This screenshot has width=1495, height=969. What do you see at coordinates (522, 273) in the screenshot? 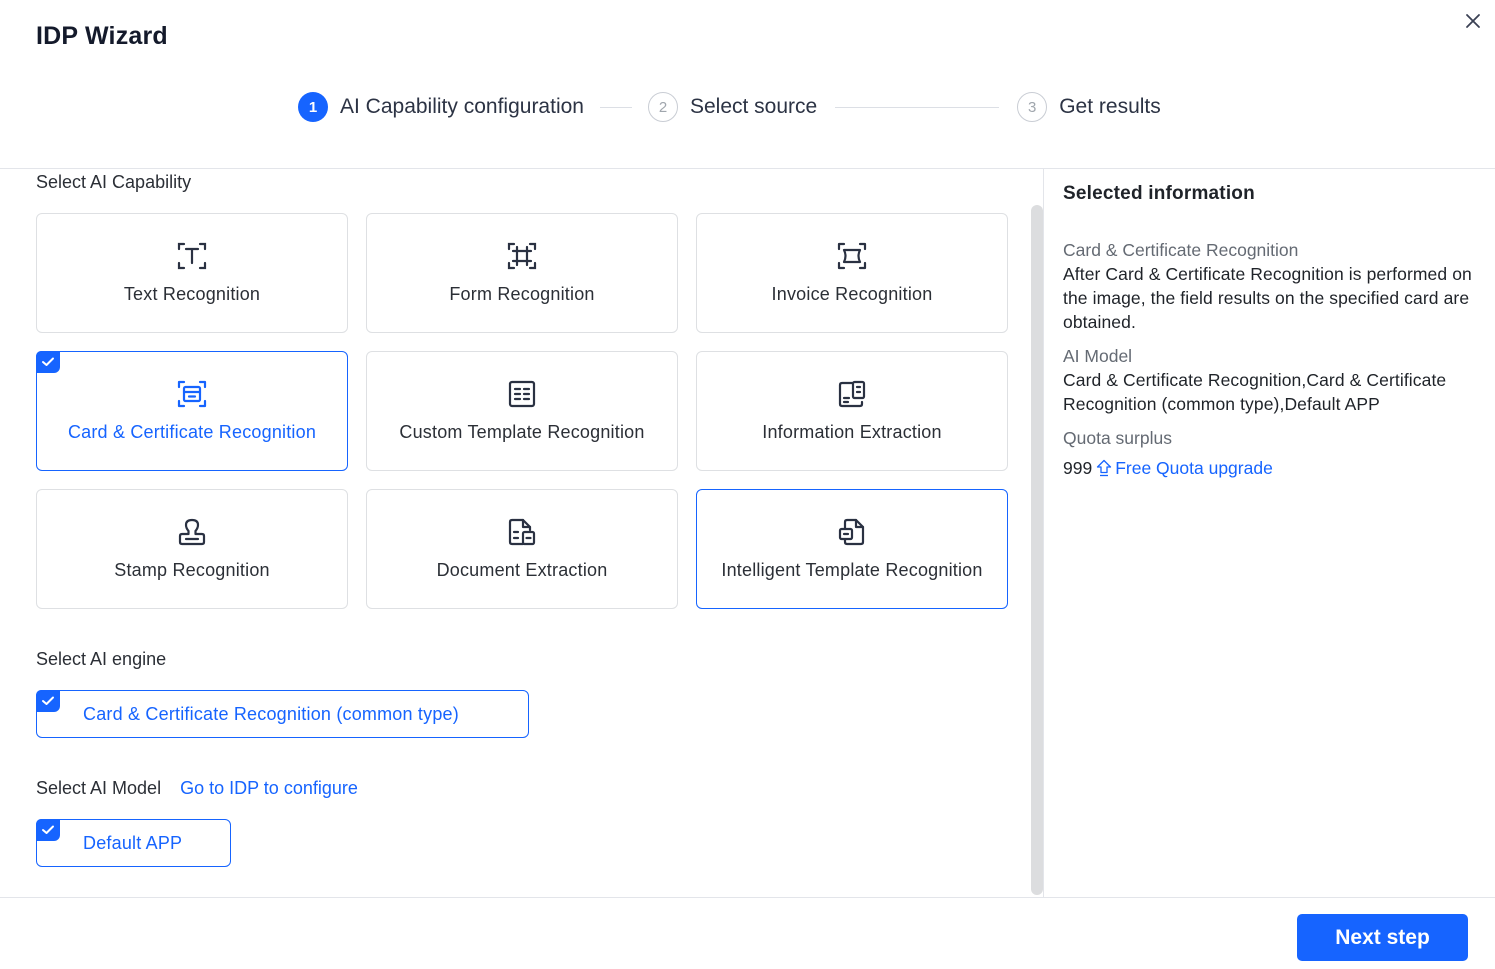
I see `capability-card-form-recognition: Form Recognition` at bounding box center [522, 273].